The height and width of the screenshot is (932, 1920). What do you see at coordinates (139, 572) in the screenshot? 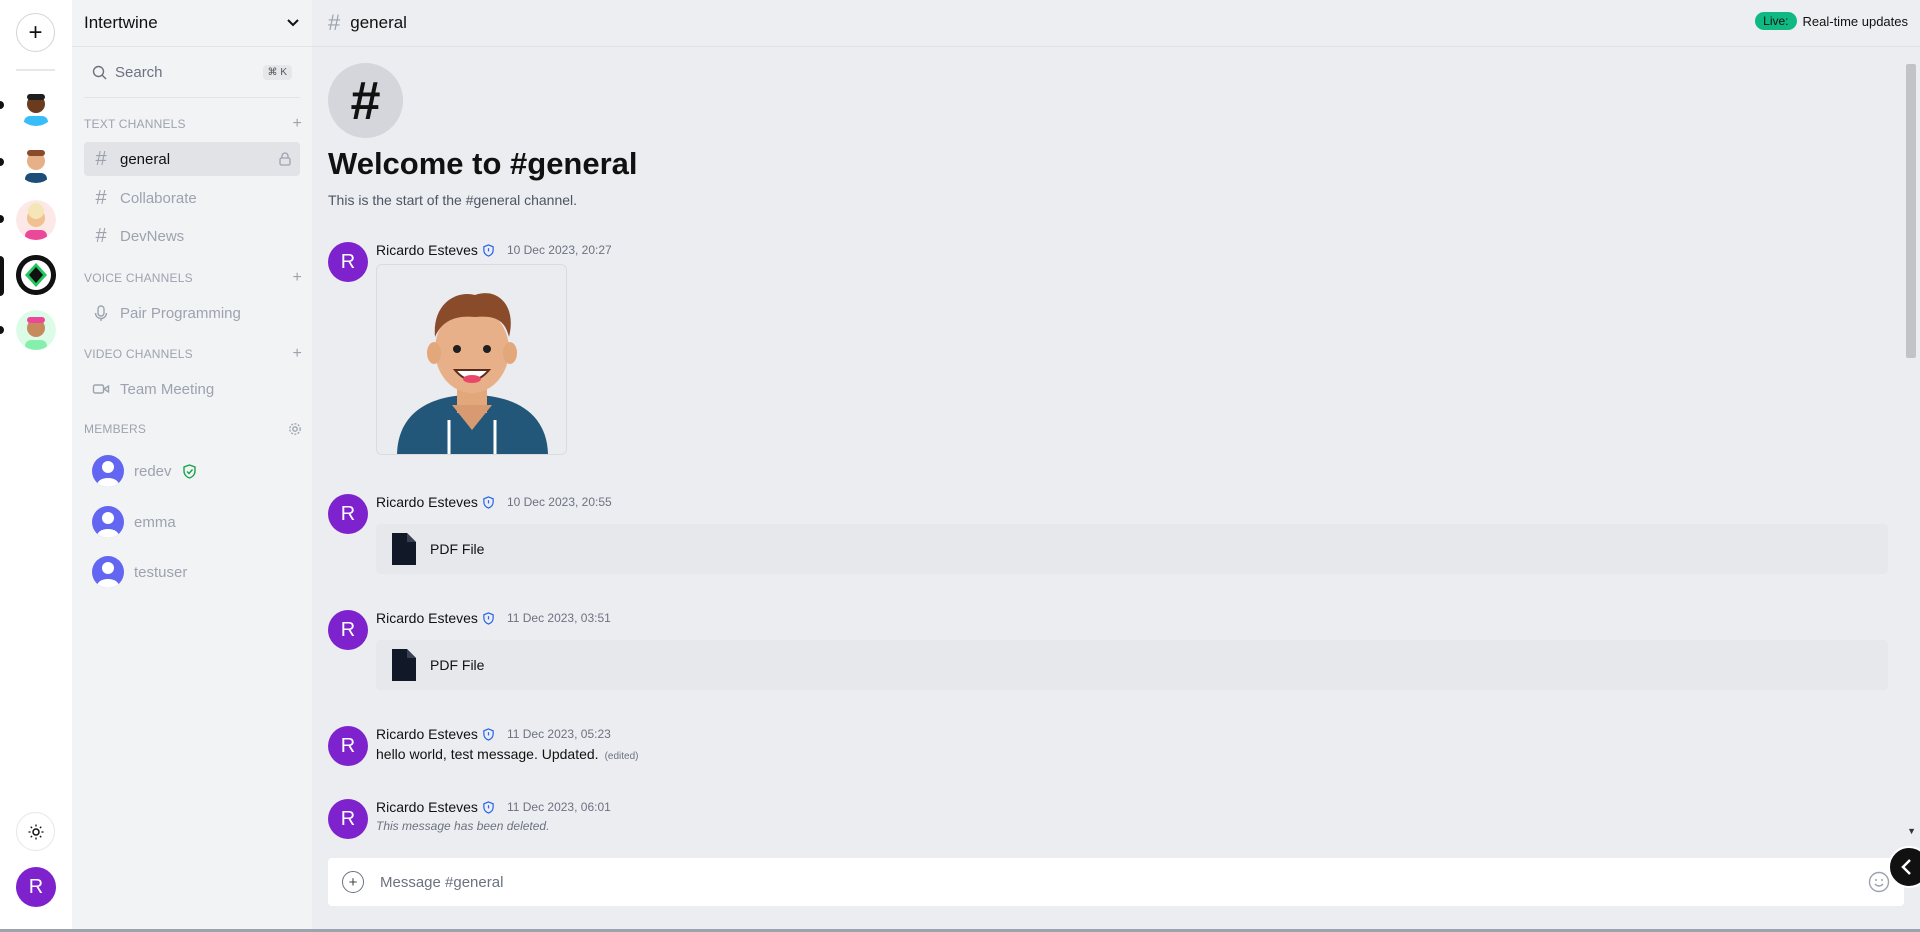
I see `member-testuser: testuser` at bounding box center [139, 572].